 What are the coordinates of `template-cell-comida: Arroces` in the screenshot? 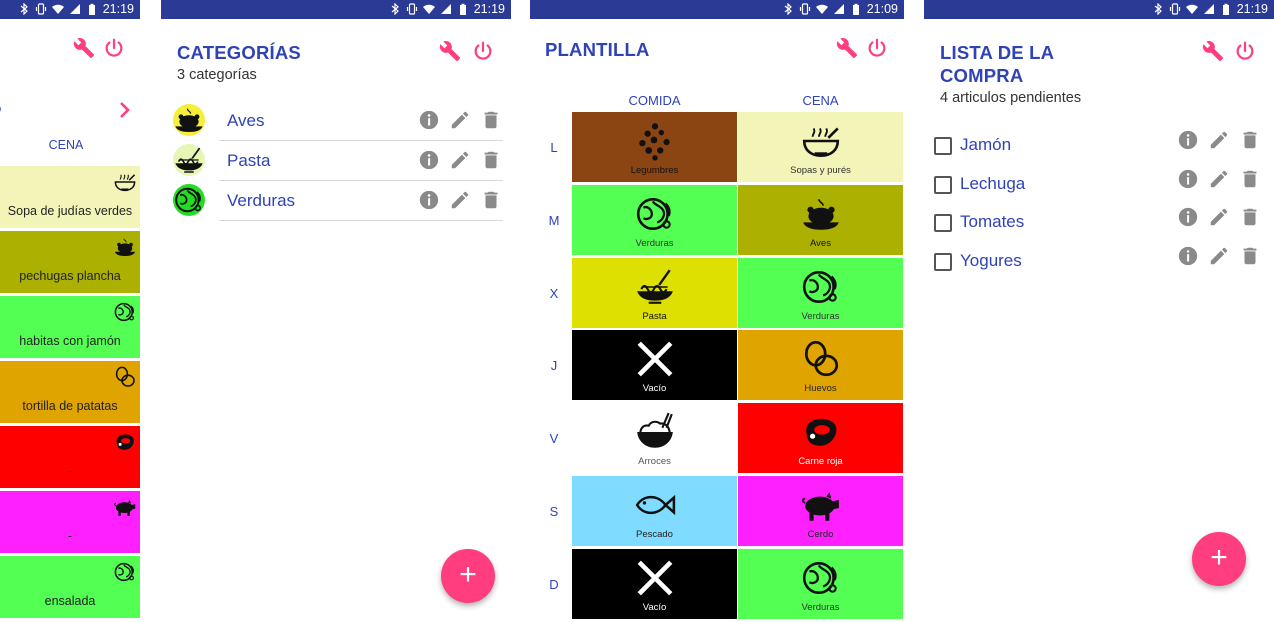 It's located at (654, 438).